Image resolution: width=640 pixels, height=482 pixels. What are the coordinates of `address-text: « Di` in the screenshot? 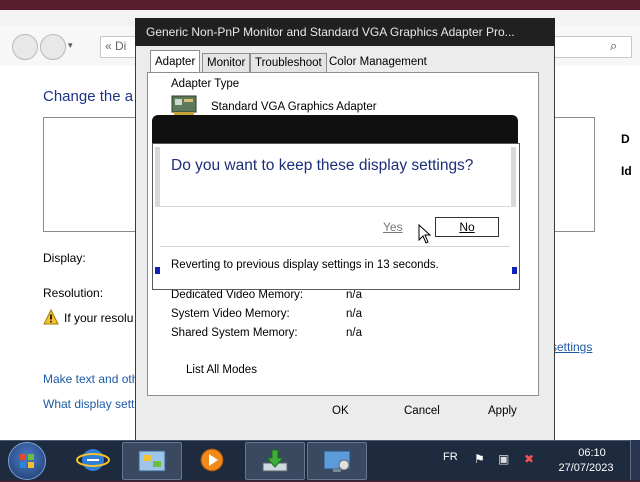 It's located at (116, 46).